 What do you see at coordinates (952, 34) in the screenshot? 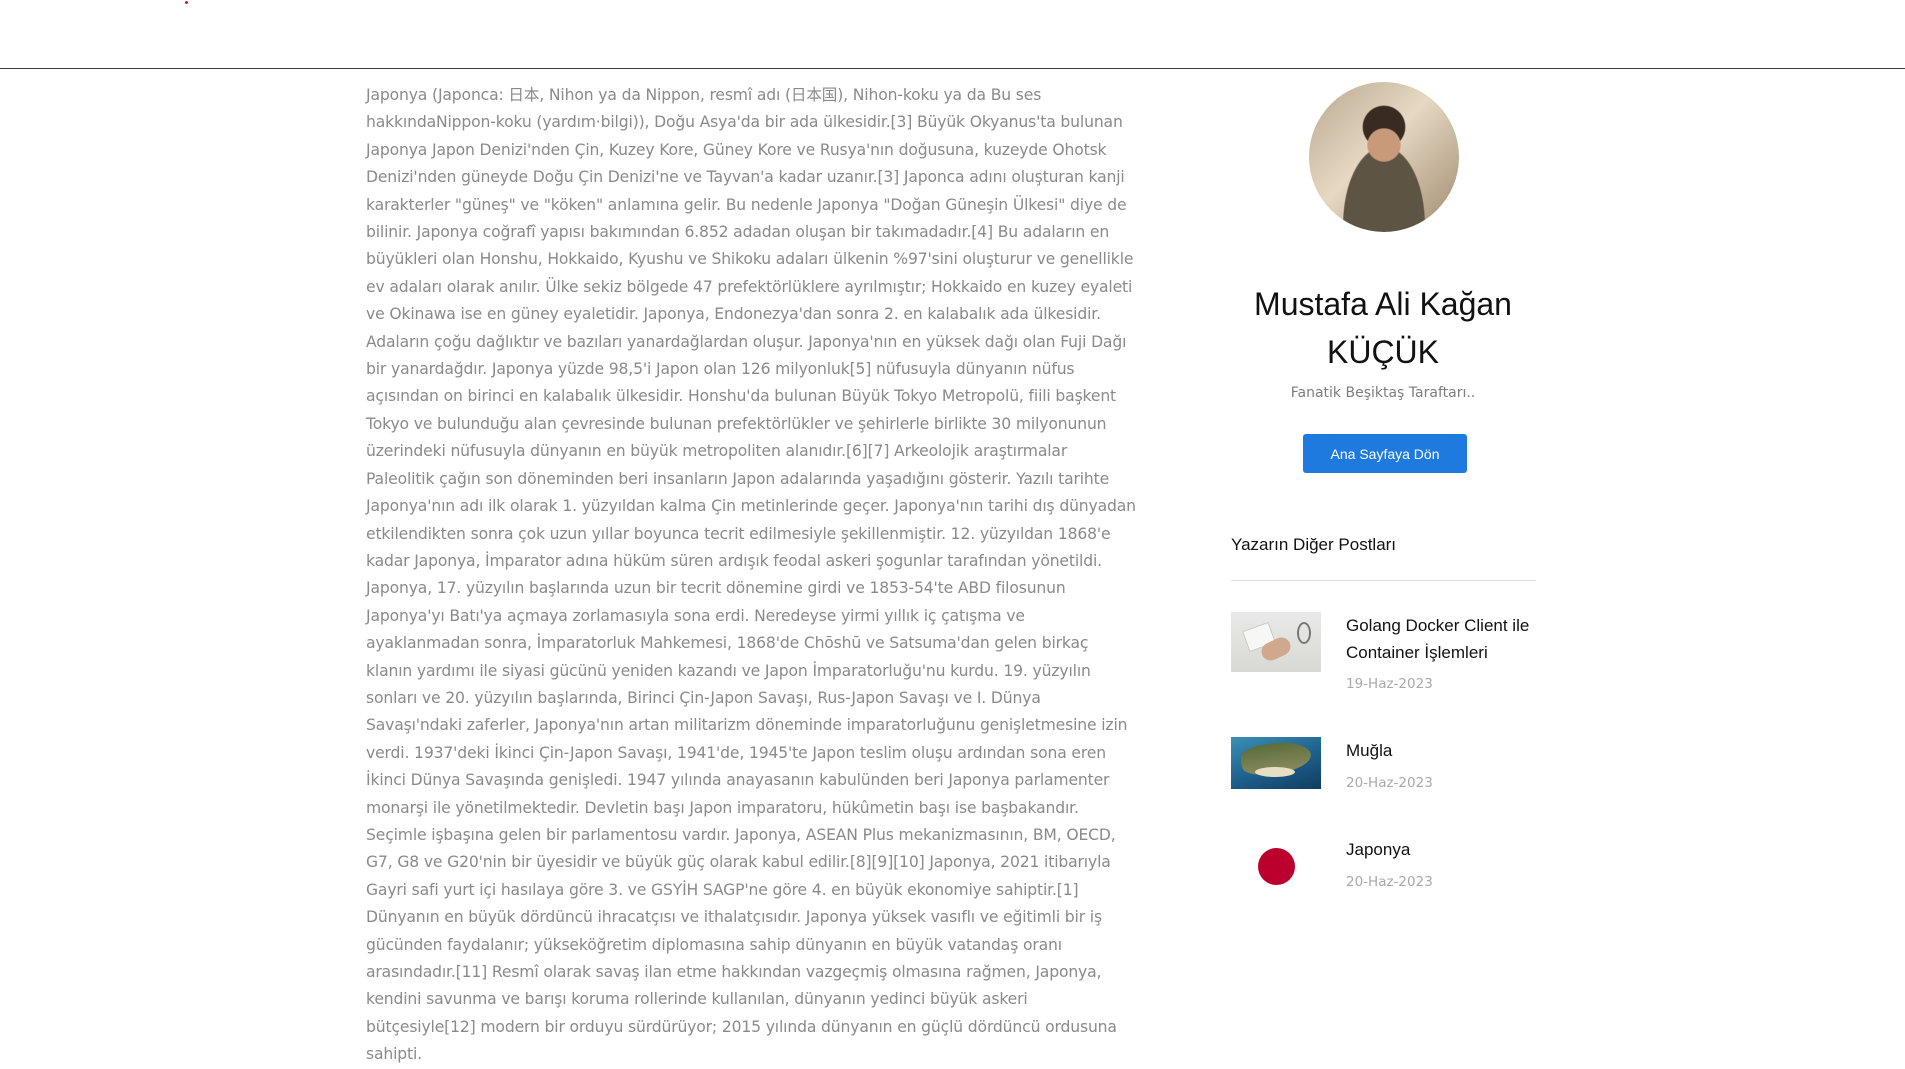
I see `top-navbar` at bounding box center [952, 34].